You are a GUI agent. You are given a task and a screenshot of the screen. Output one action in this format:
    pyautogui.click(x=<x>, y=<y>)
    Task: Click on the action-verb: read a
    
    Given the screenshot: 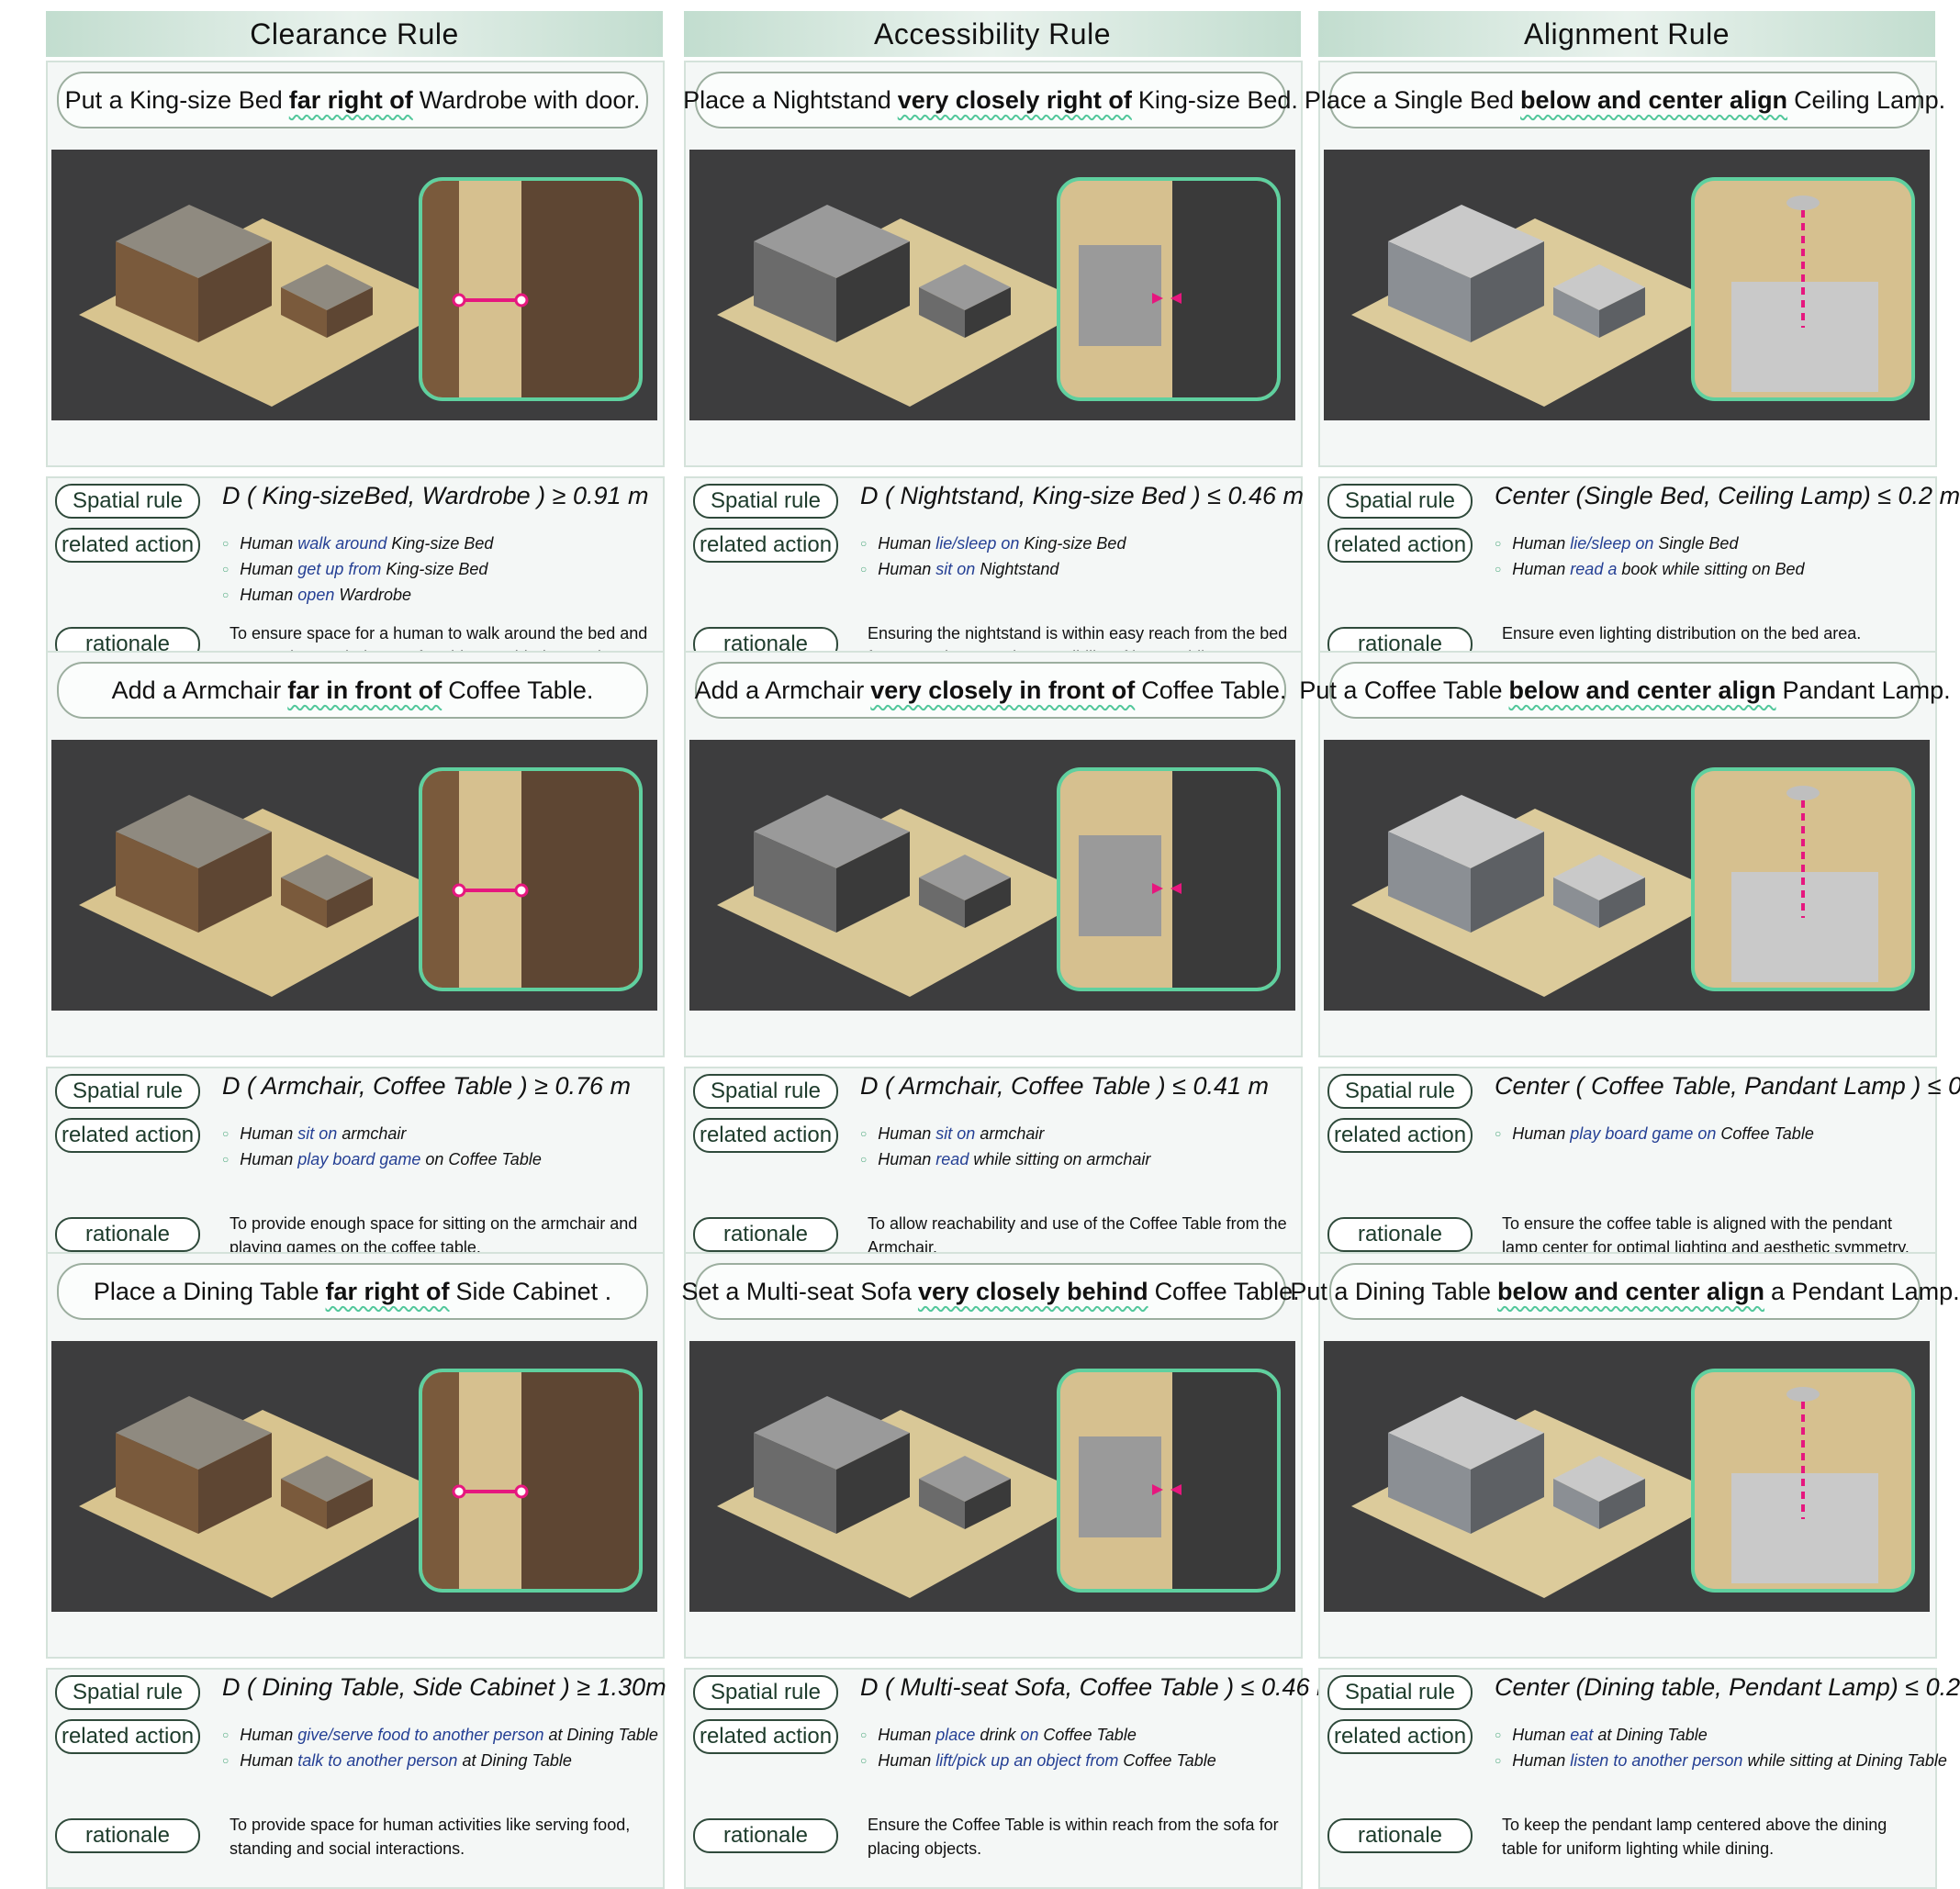 What is the action you would take?
    pyautogui.click(x=1594, y=569)
    